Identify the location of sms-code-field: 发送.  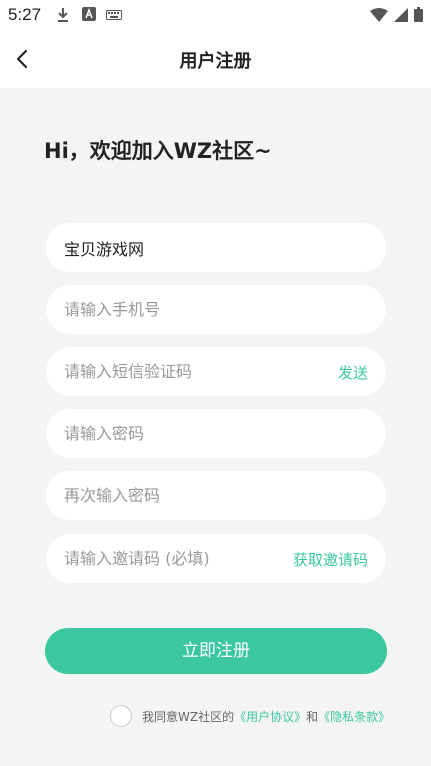
(216, 371).